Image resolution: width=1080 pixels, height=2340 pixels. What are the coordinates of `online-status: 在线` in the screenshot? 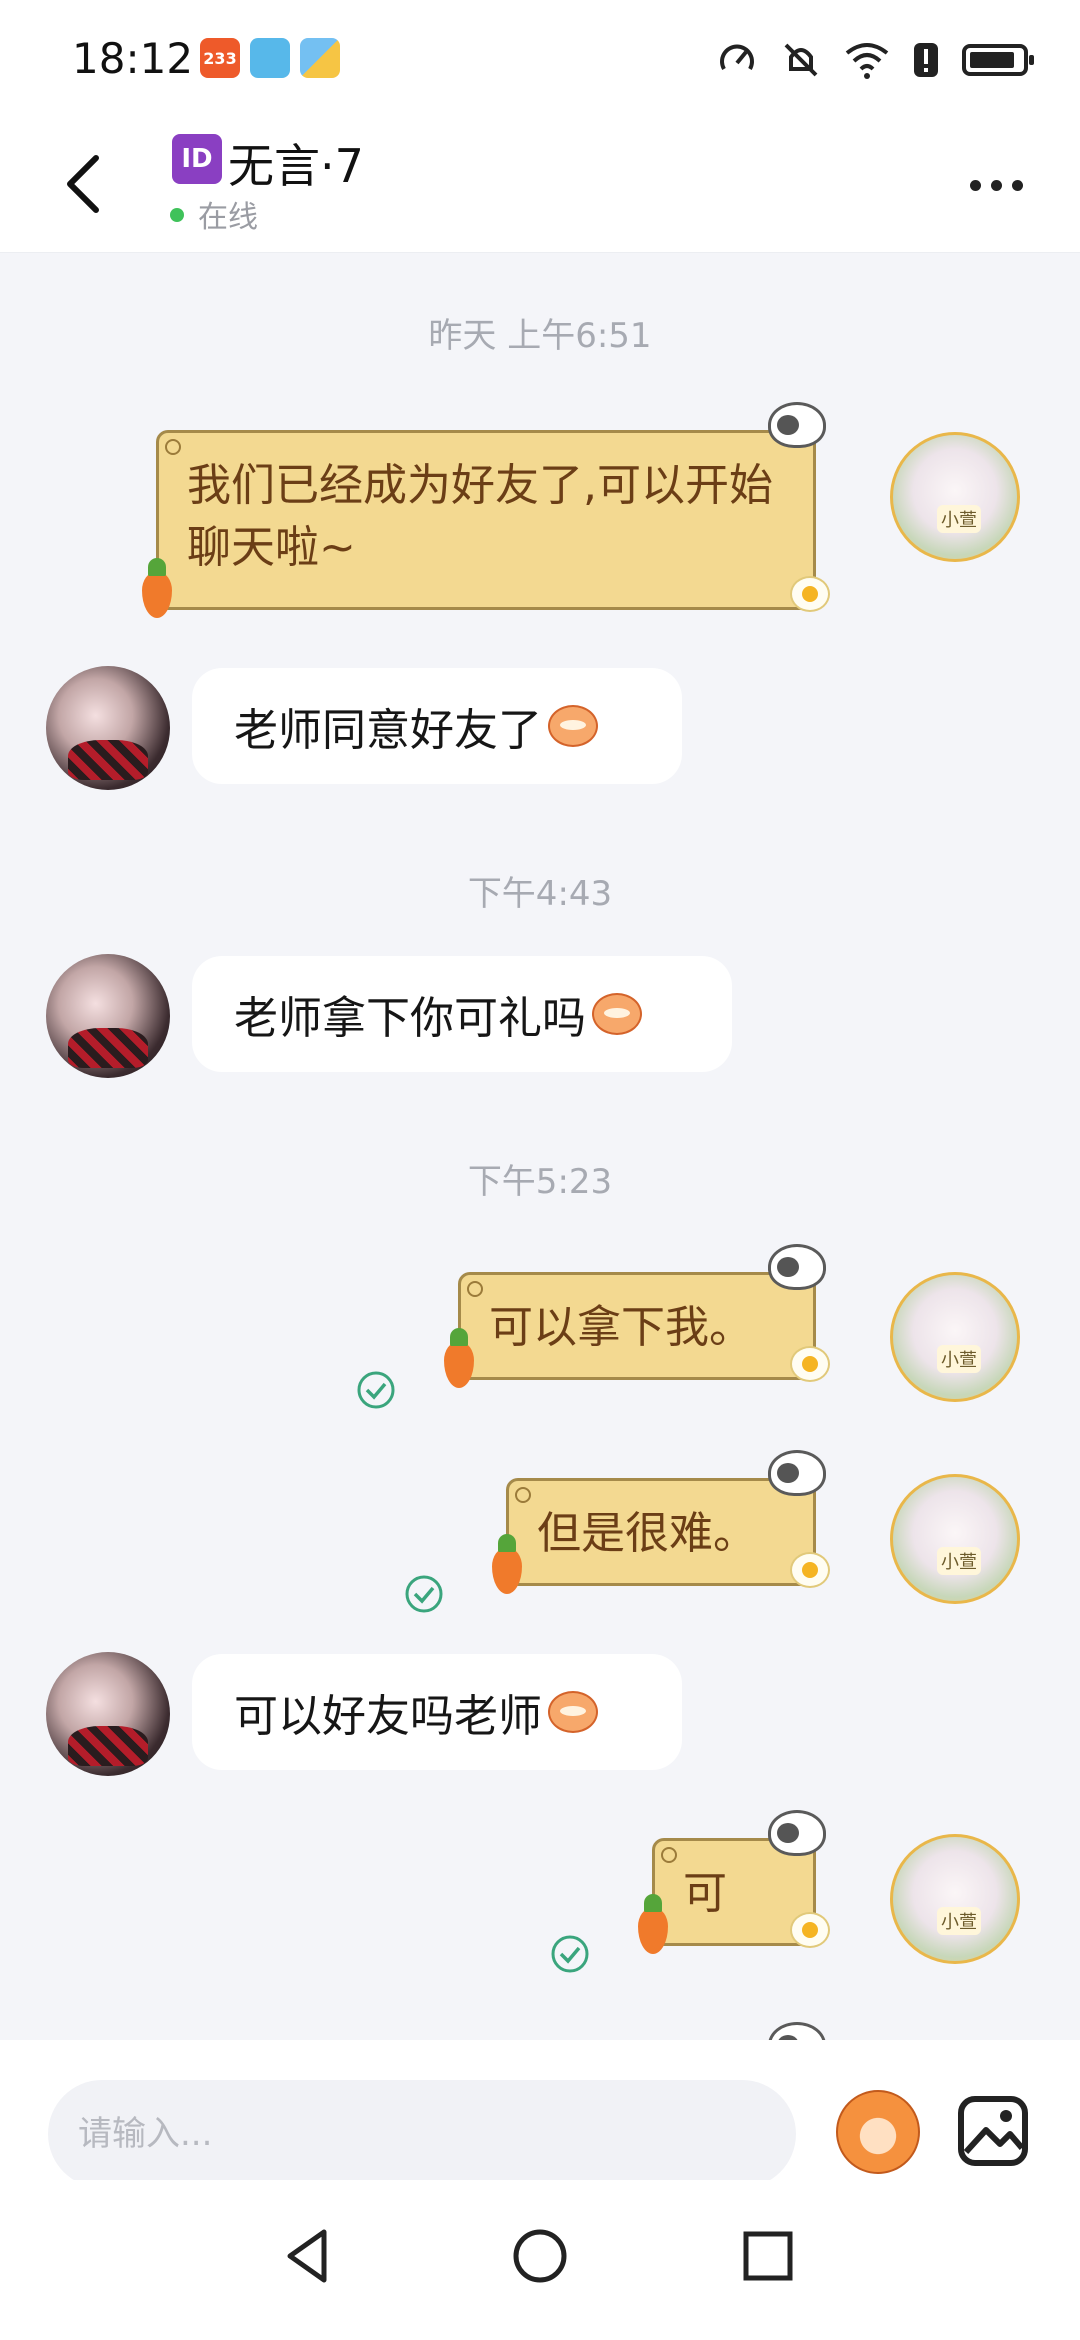 It's located at (228, 217).